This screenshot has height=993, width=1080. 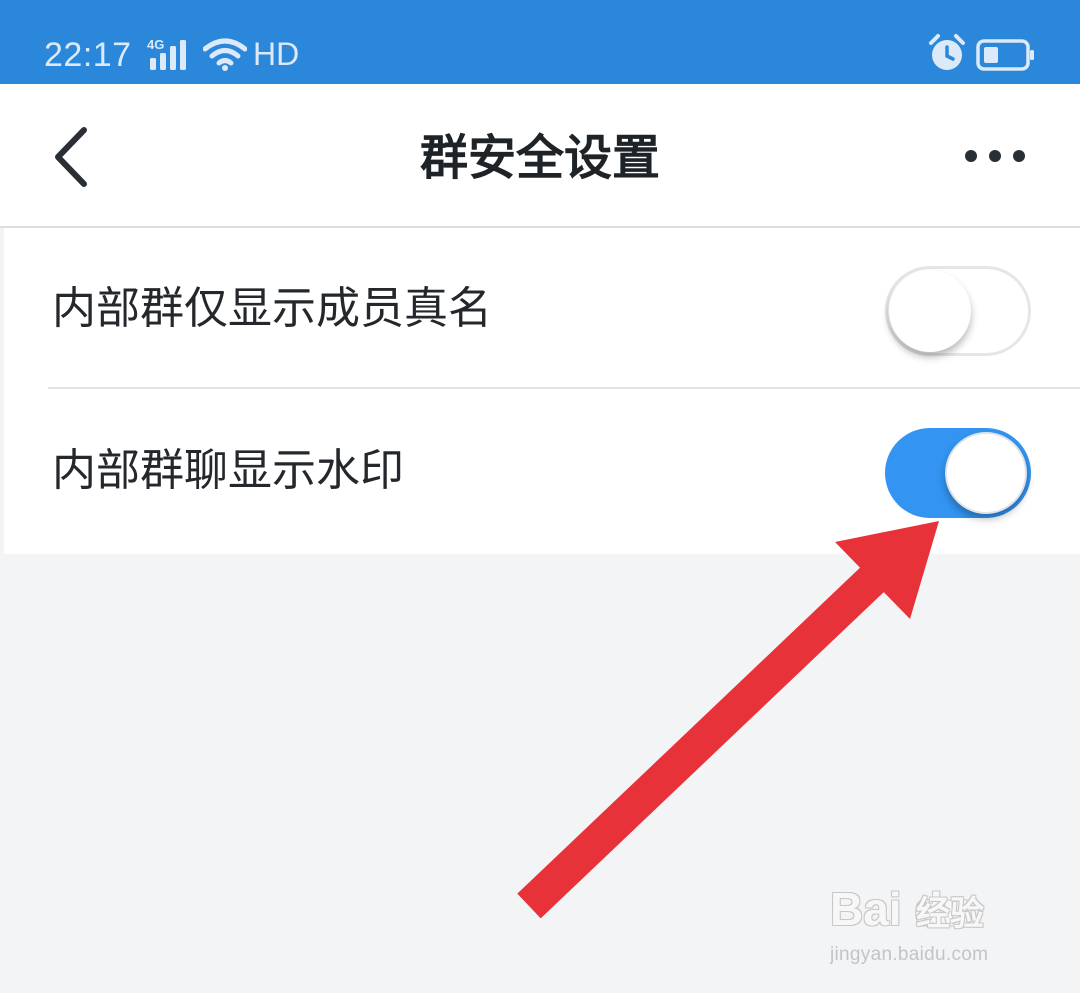 I want to click on status-bar: 22:17 4G HD, so click(x=540, y=42).